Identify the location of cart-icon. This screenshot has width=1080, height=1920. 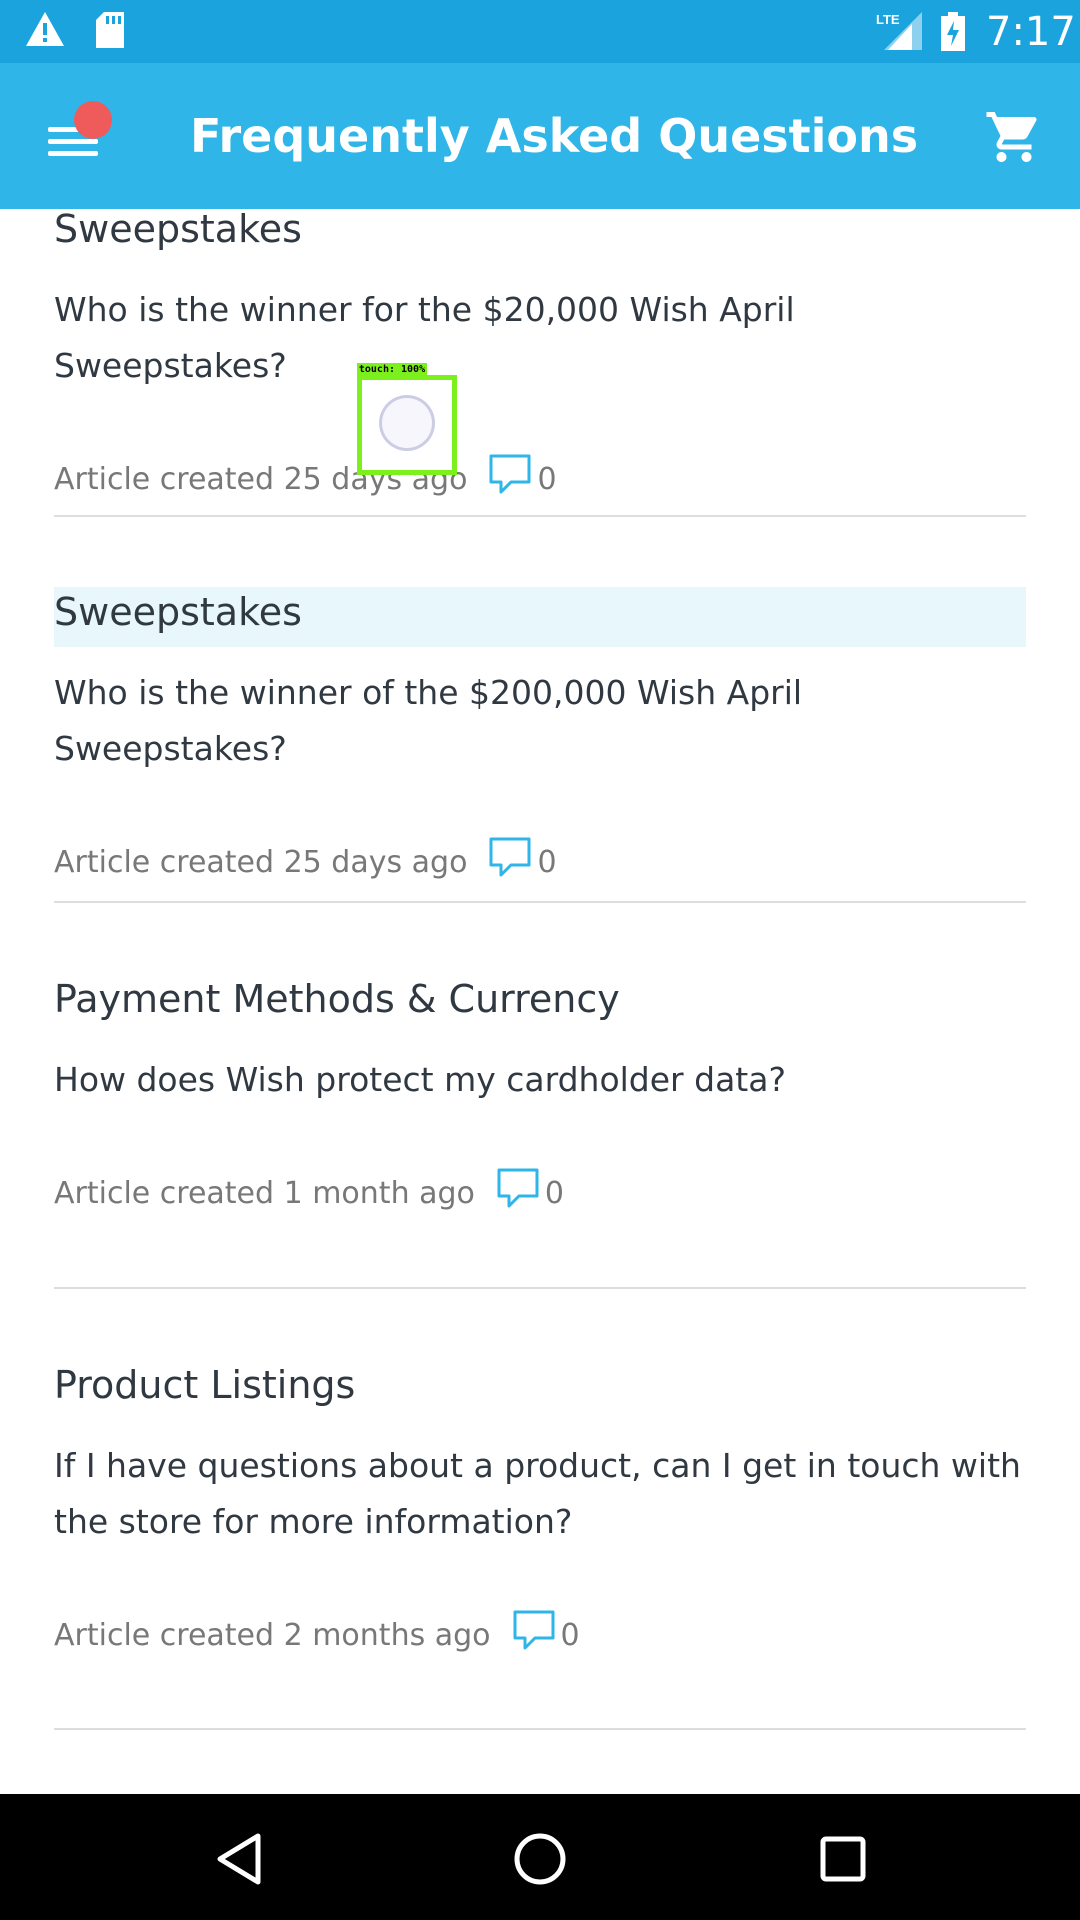
(1011, 137).